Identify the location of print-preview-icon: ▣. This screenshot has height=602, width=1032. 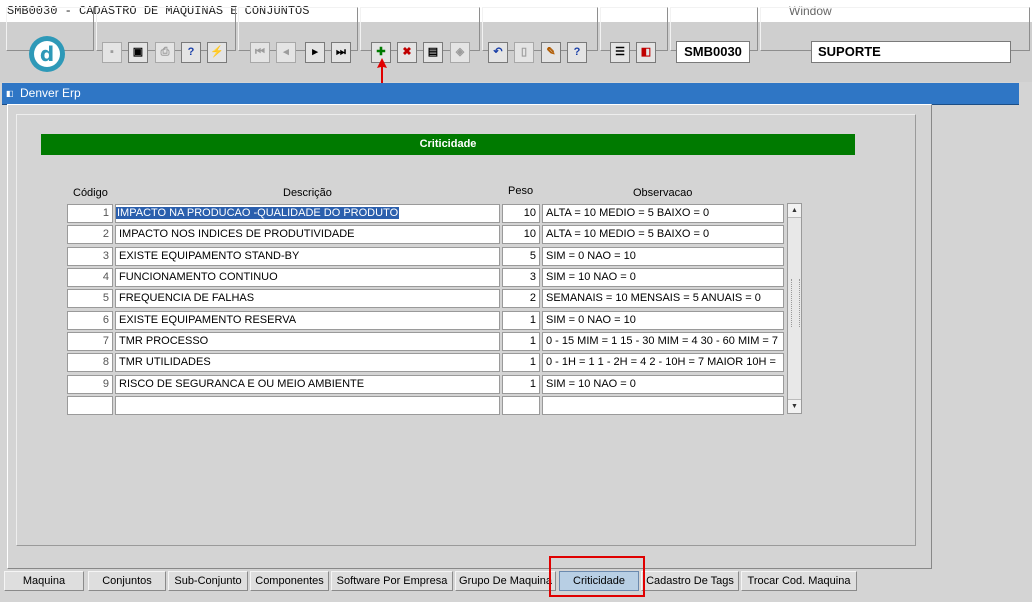
(138, 52).